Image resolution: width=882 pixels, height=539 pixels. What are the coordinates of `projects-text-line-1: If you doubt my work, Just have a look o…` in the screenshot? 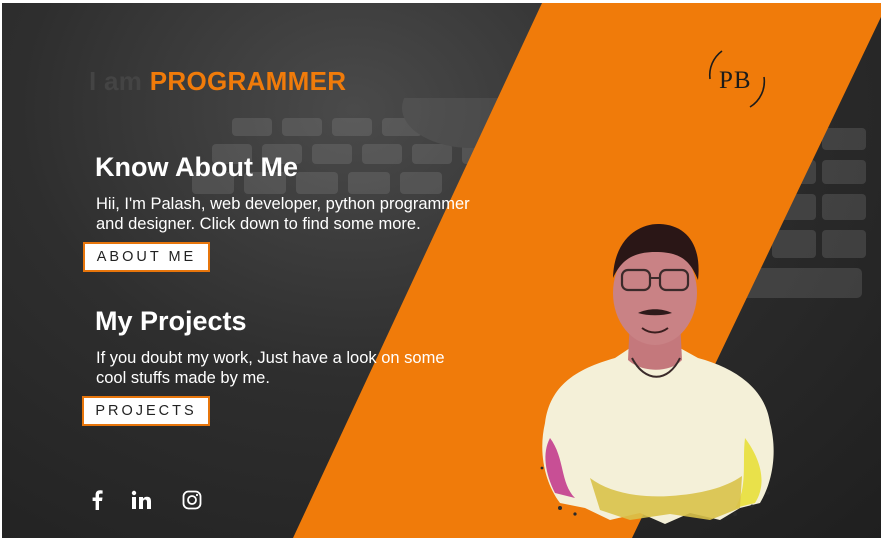 It's located at (270, 358).